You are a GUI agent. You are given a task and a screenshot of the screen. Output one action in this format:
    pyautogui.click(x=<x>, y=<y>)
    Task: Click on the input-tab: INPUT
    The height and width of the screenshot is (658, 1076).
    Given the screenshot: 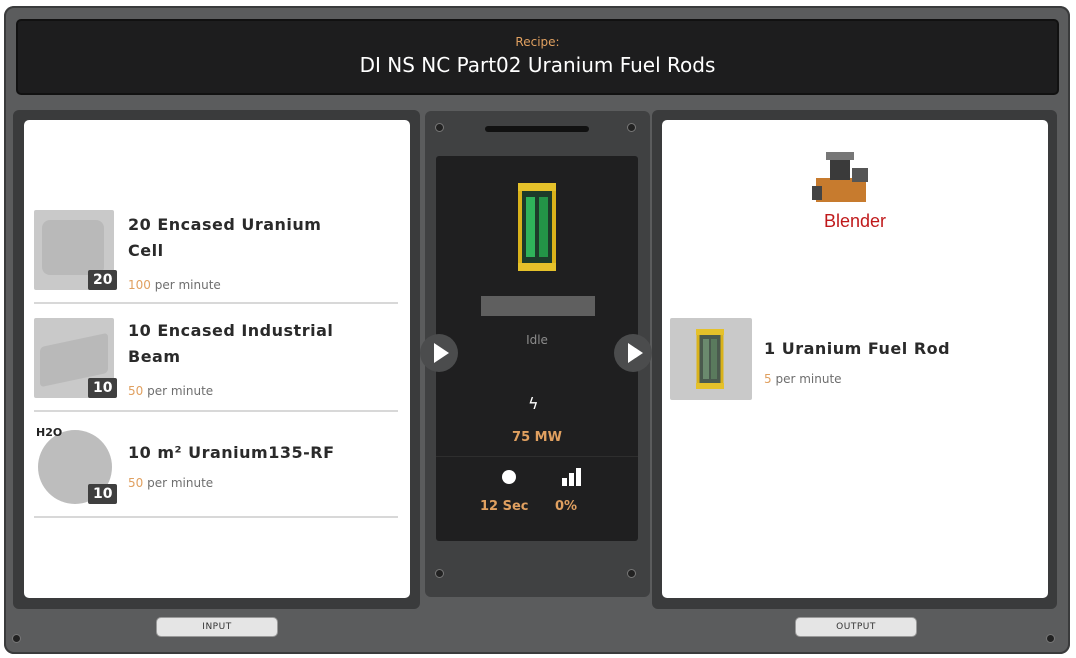 What is the action you would take?
    pyautogui.click(x=217, y=627)
    